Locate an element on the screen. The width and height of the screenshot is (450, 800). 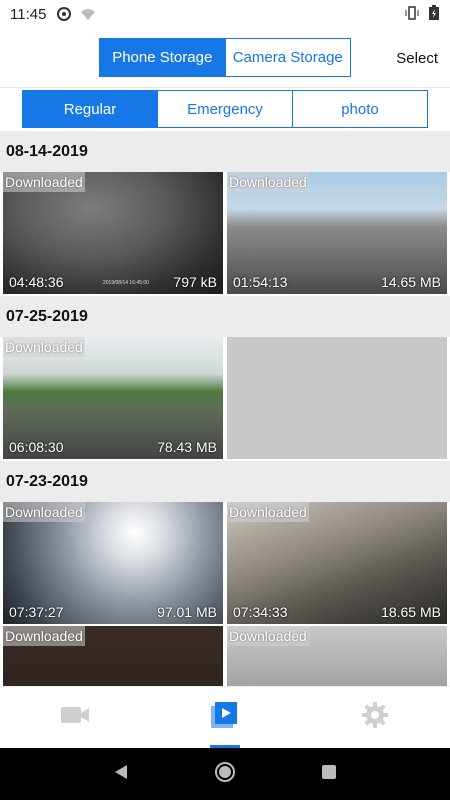
tab-live-video is located at coordinates (75, 717).